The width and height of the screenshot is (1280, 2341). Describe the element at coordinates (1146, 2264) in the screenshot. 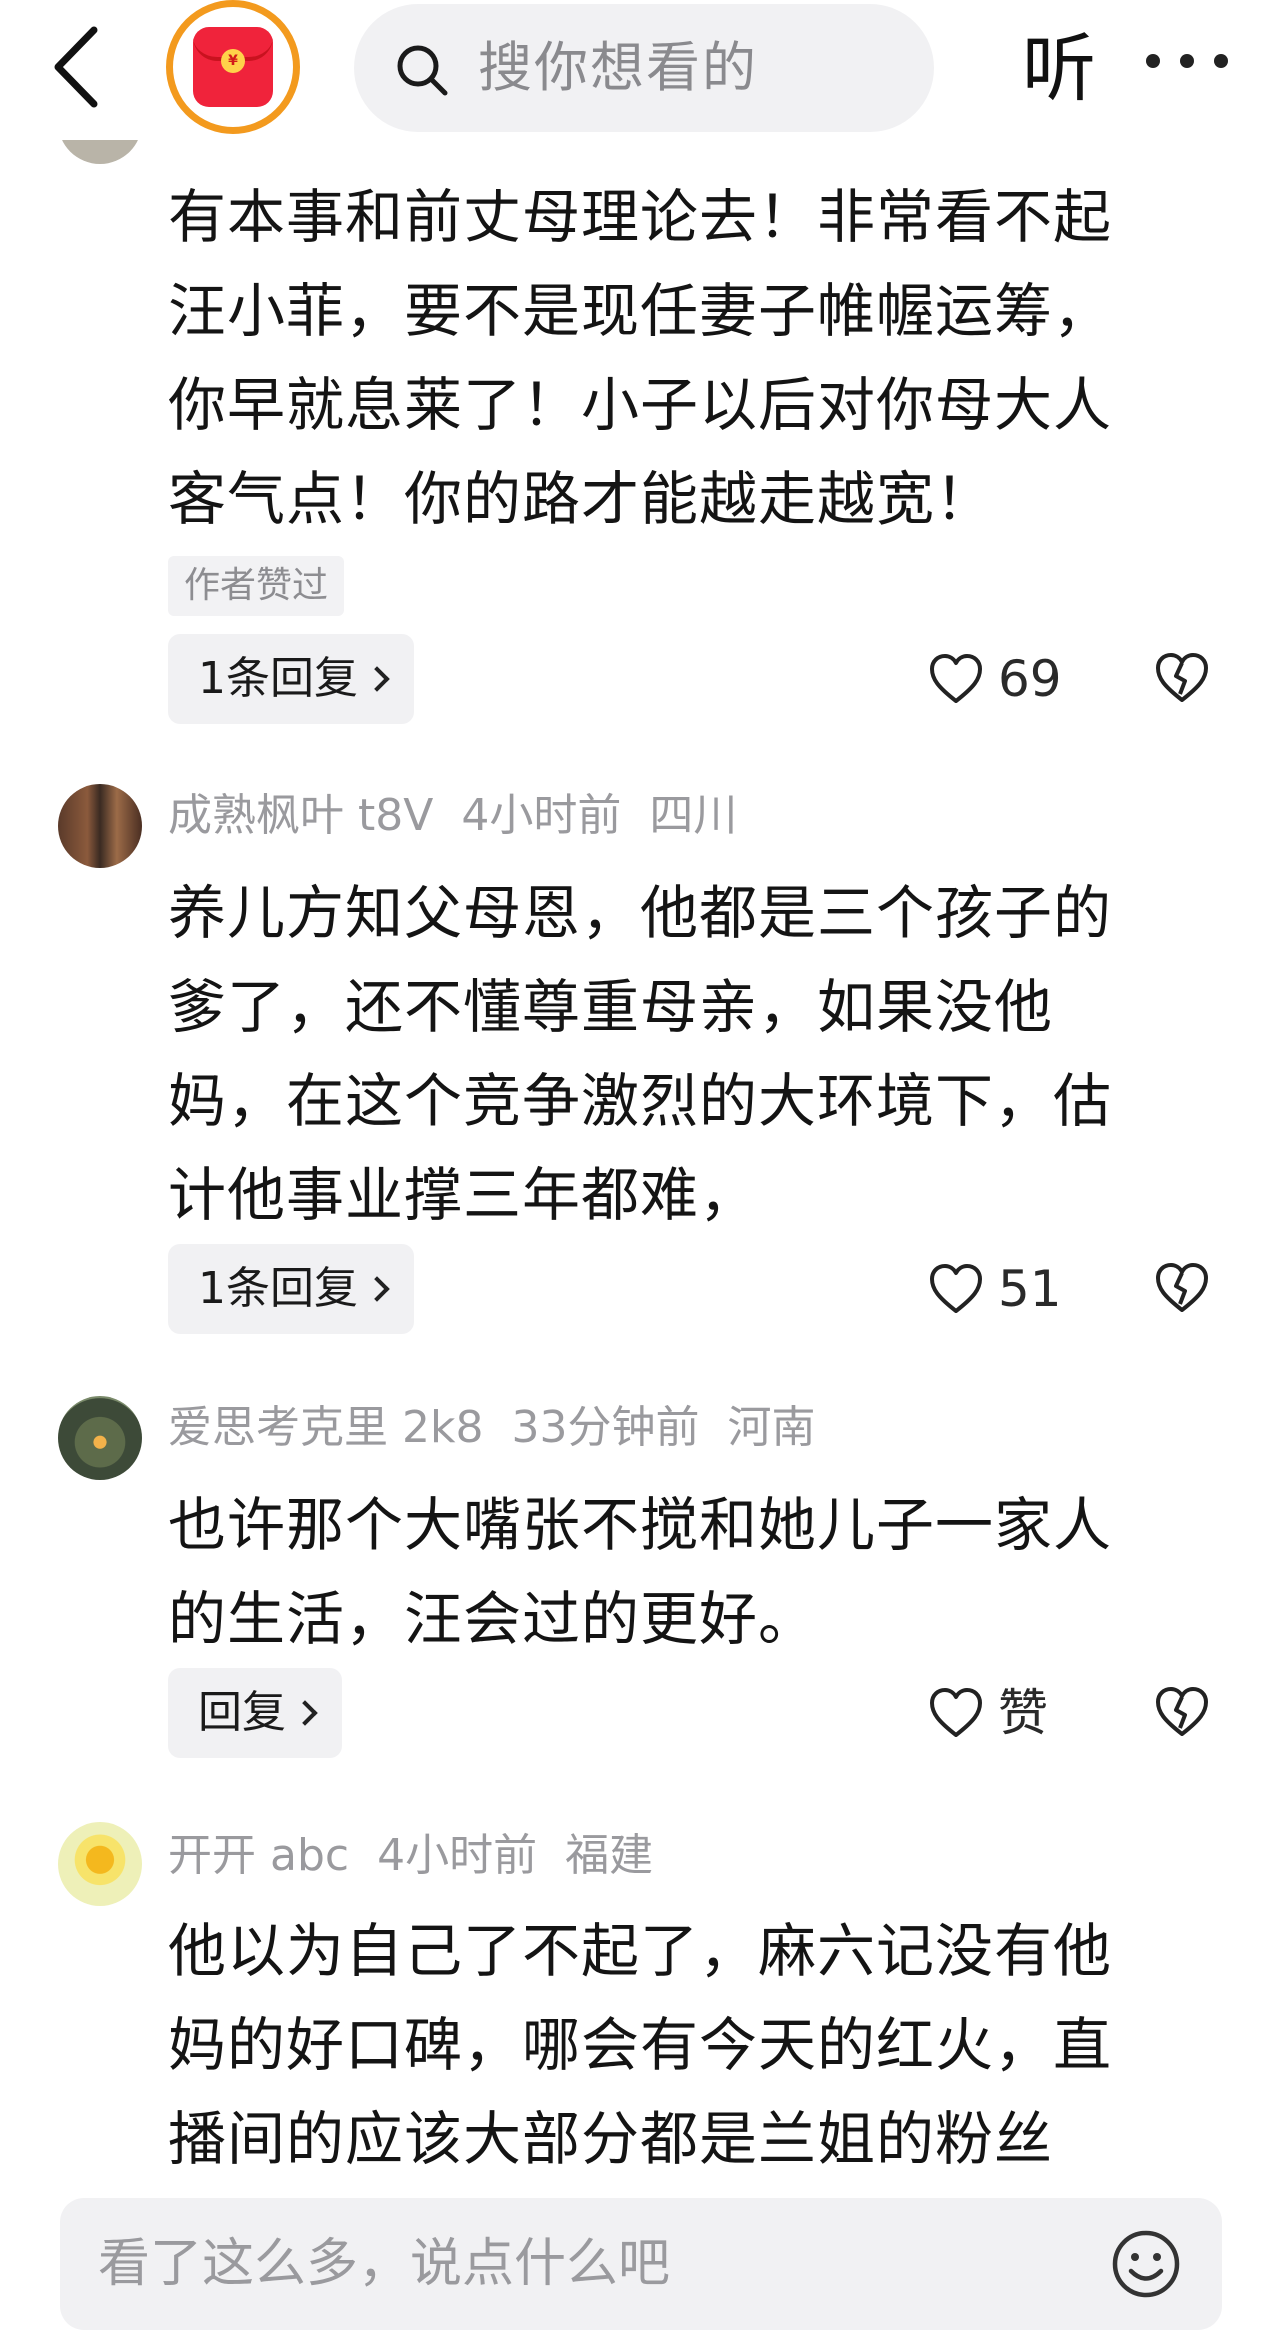

I see `emoji-icon` at that location.